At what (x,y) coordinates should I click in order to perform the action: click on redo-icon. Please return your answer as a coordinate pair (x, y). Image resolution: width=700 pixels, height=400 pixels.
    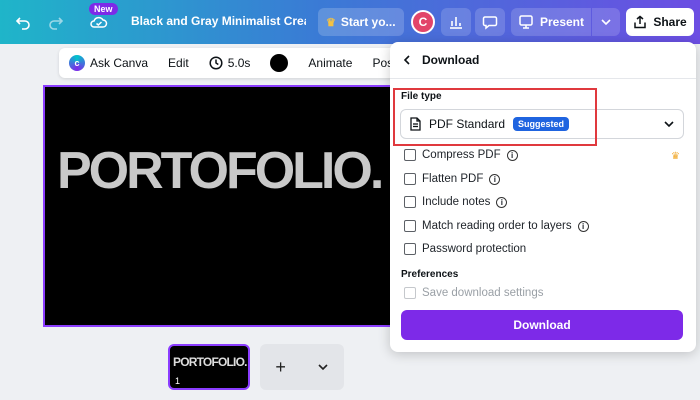
    Looking at the image, I should click on (56, 22).